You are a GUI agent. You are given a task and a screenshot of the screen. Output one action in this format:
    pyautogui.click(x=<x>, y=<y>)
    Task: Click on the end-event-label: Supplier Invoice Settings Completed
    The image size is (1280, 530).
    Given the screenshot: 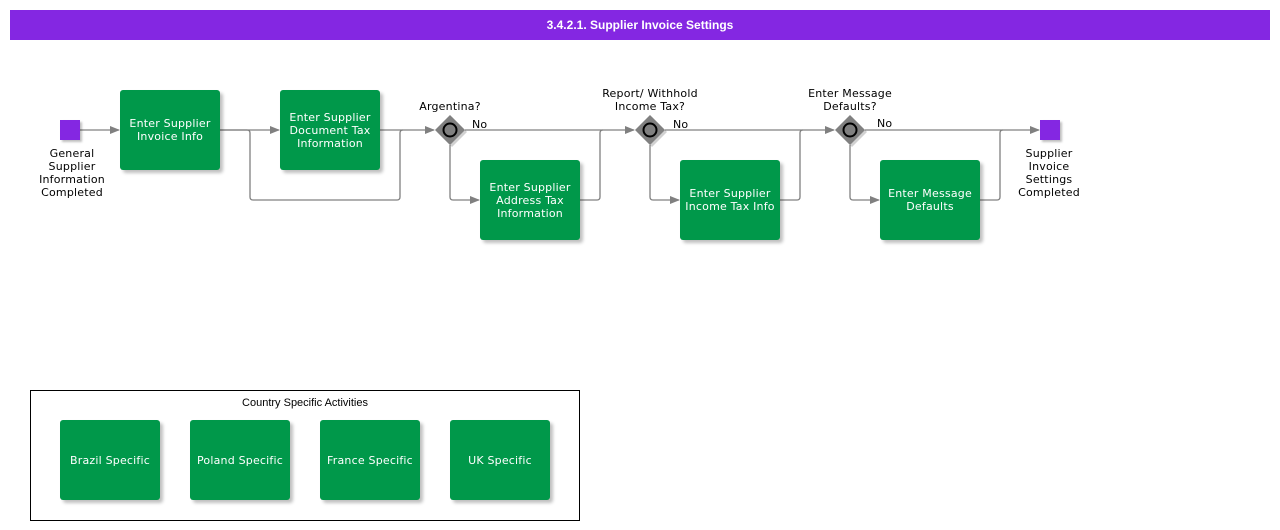 What is the action you would take?
    pyautogui.click(x=1049, y=173)
    